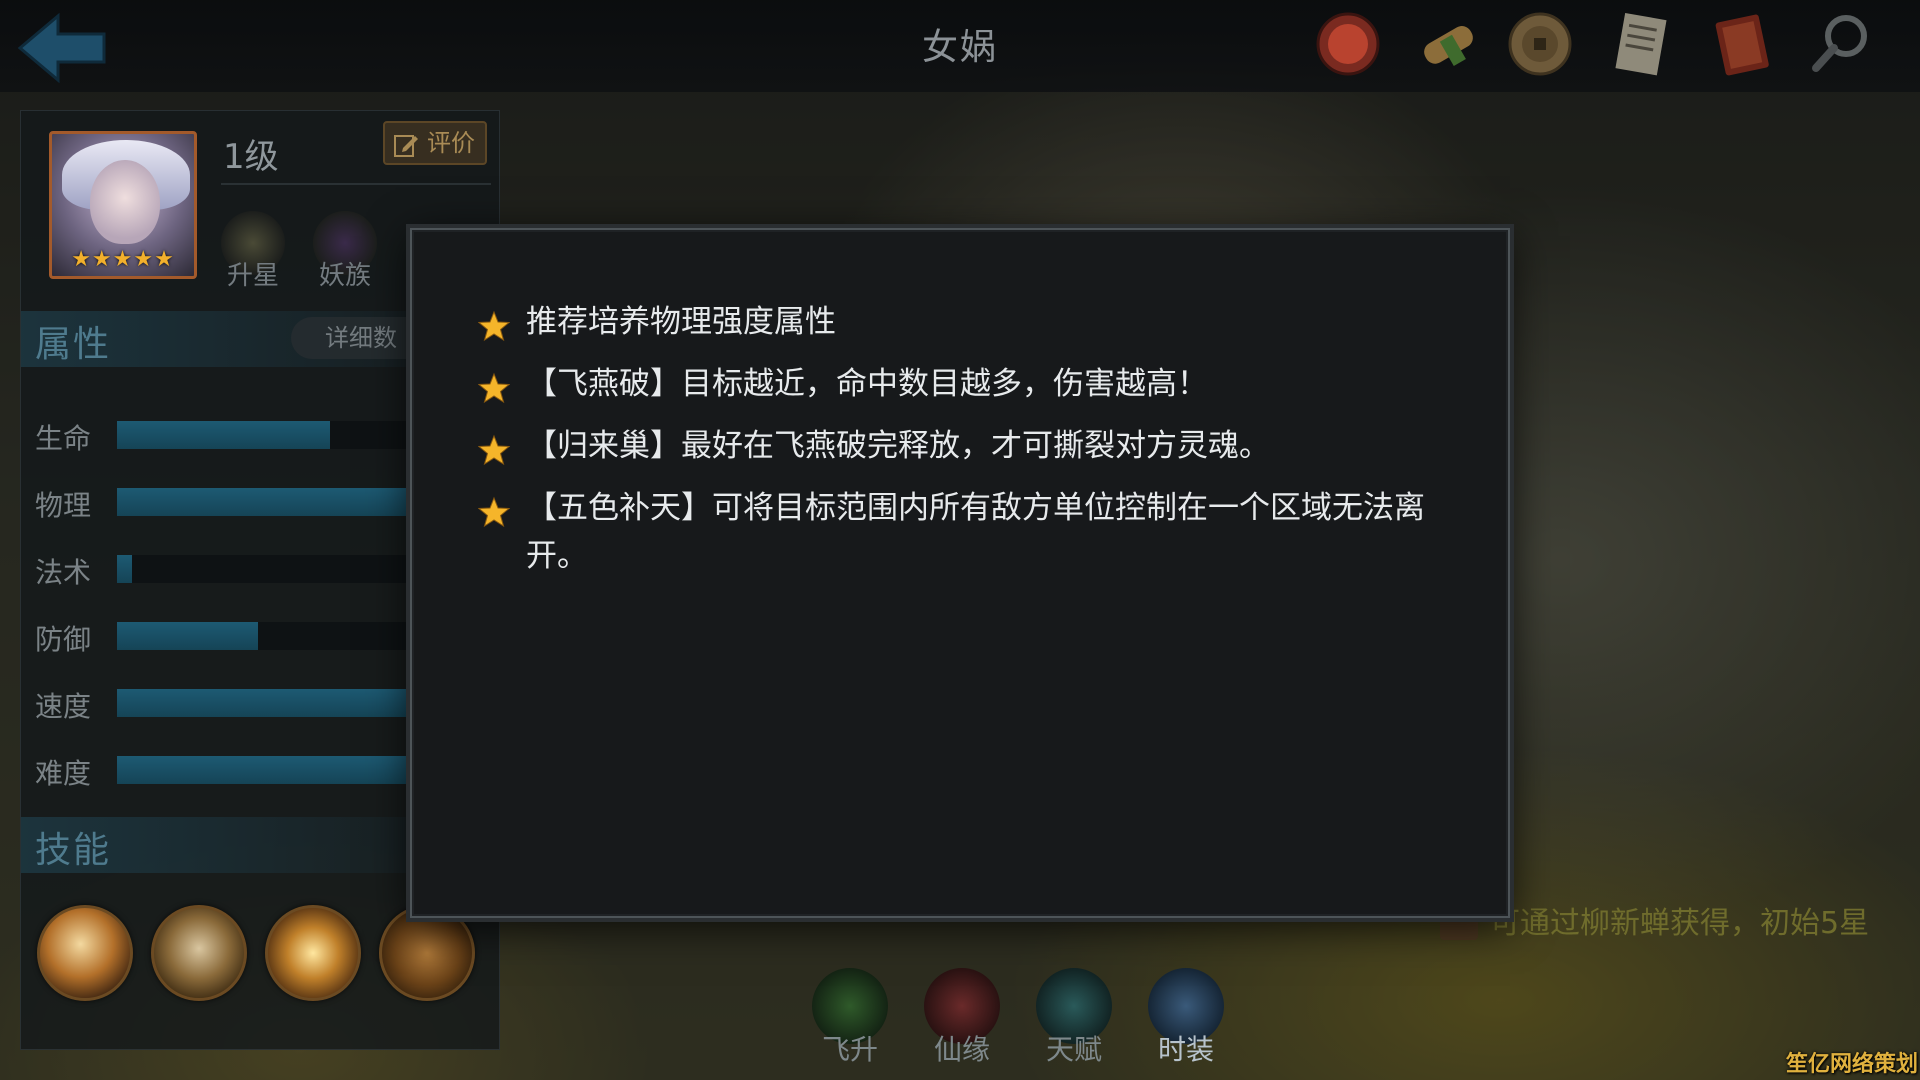 Image resolution: width=1920 pixels, height=1080 pixels. What do you see at coordinates (867, 384) in the screenshot?
I see `tip-text: 【飞燕破】目标越近，命中数目越多，伤害越高！` at bounding box center [867, 384].